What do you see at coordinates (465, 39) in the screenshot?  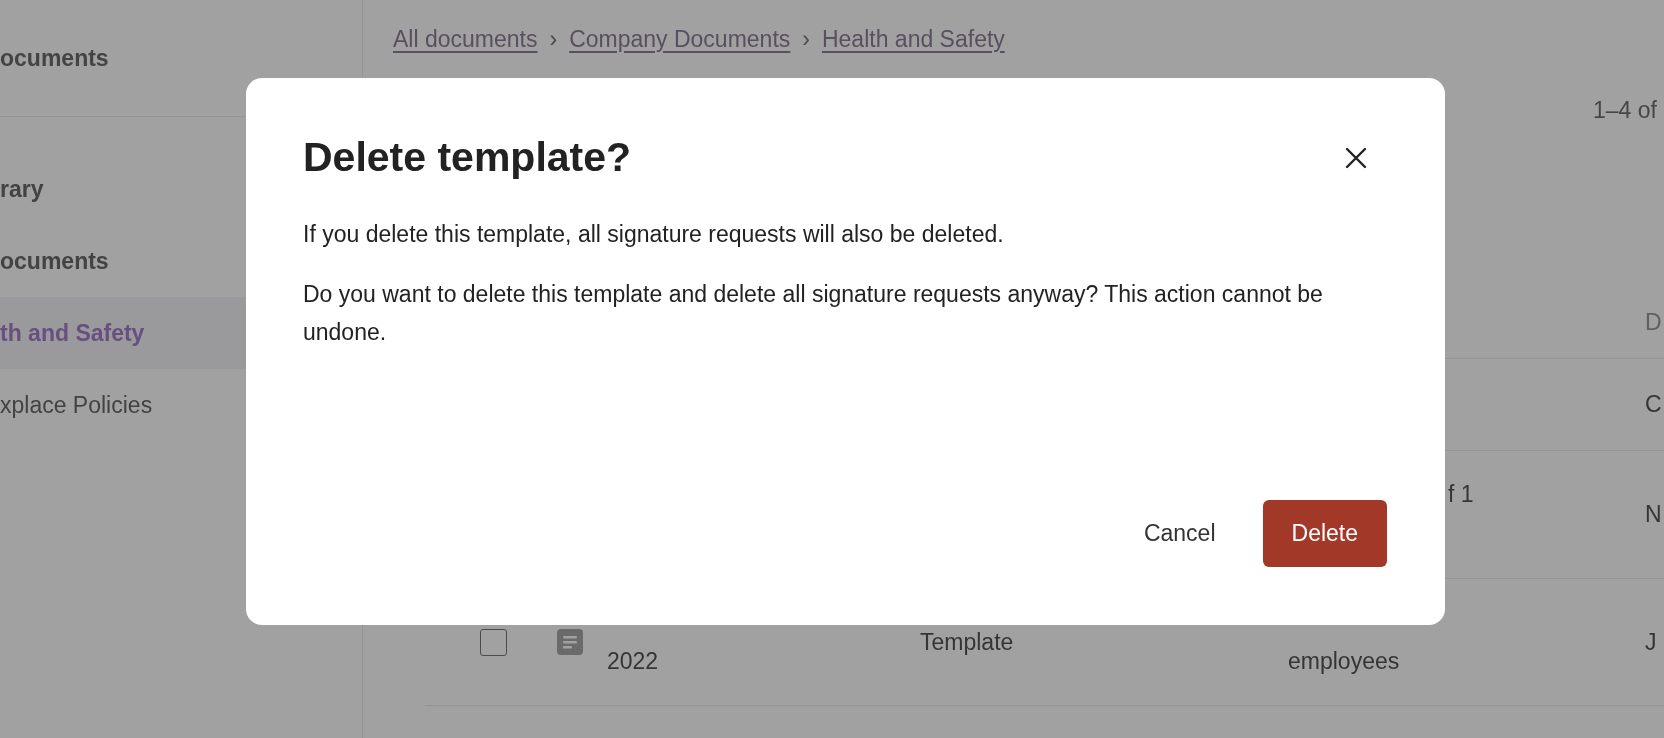 I see `breadcrumb-link: All documents` at bounding box center [465, 39].